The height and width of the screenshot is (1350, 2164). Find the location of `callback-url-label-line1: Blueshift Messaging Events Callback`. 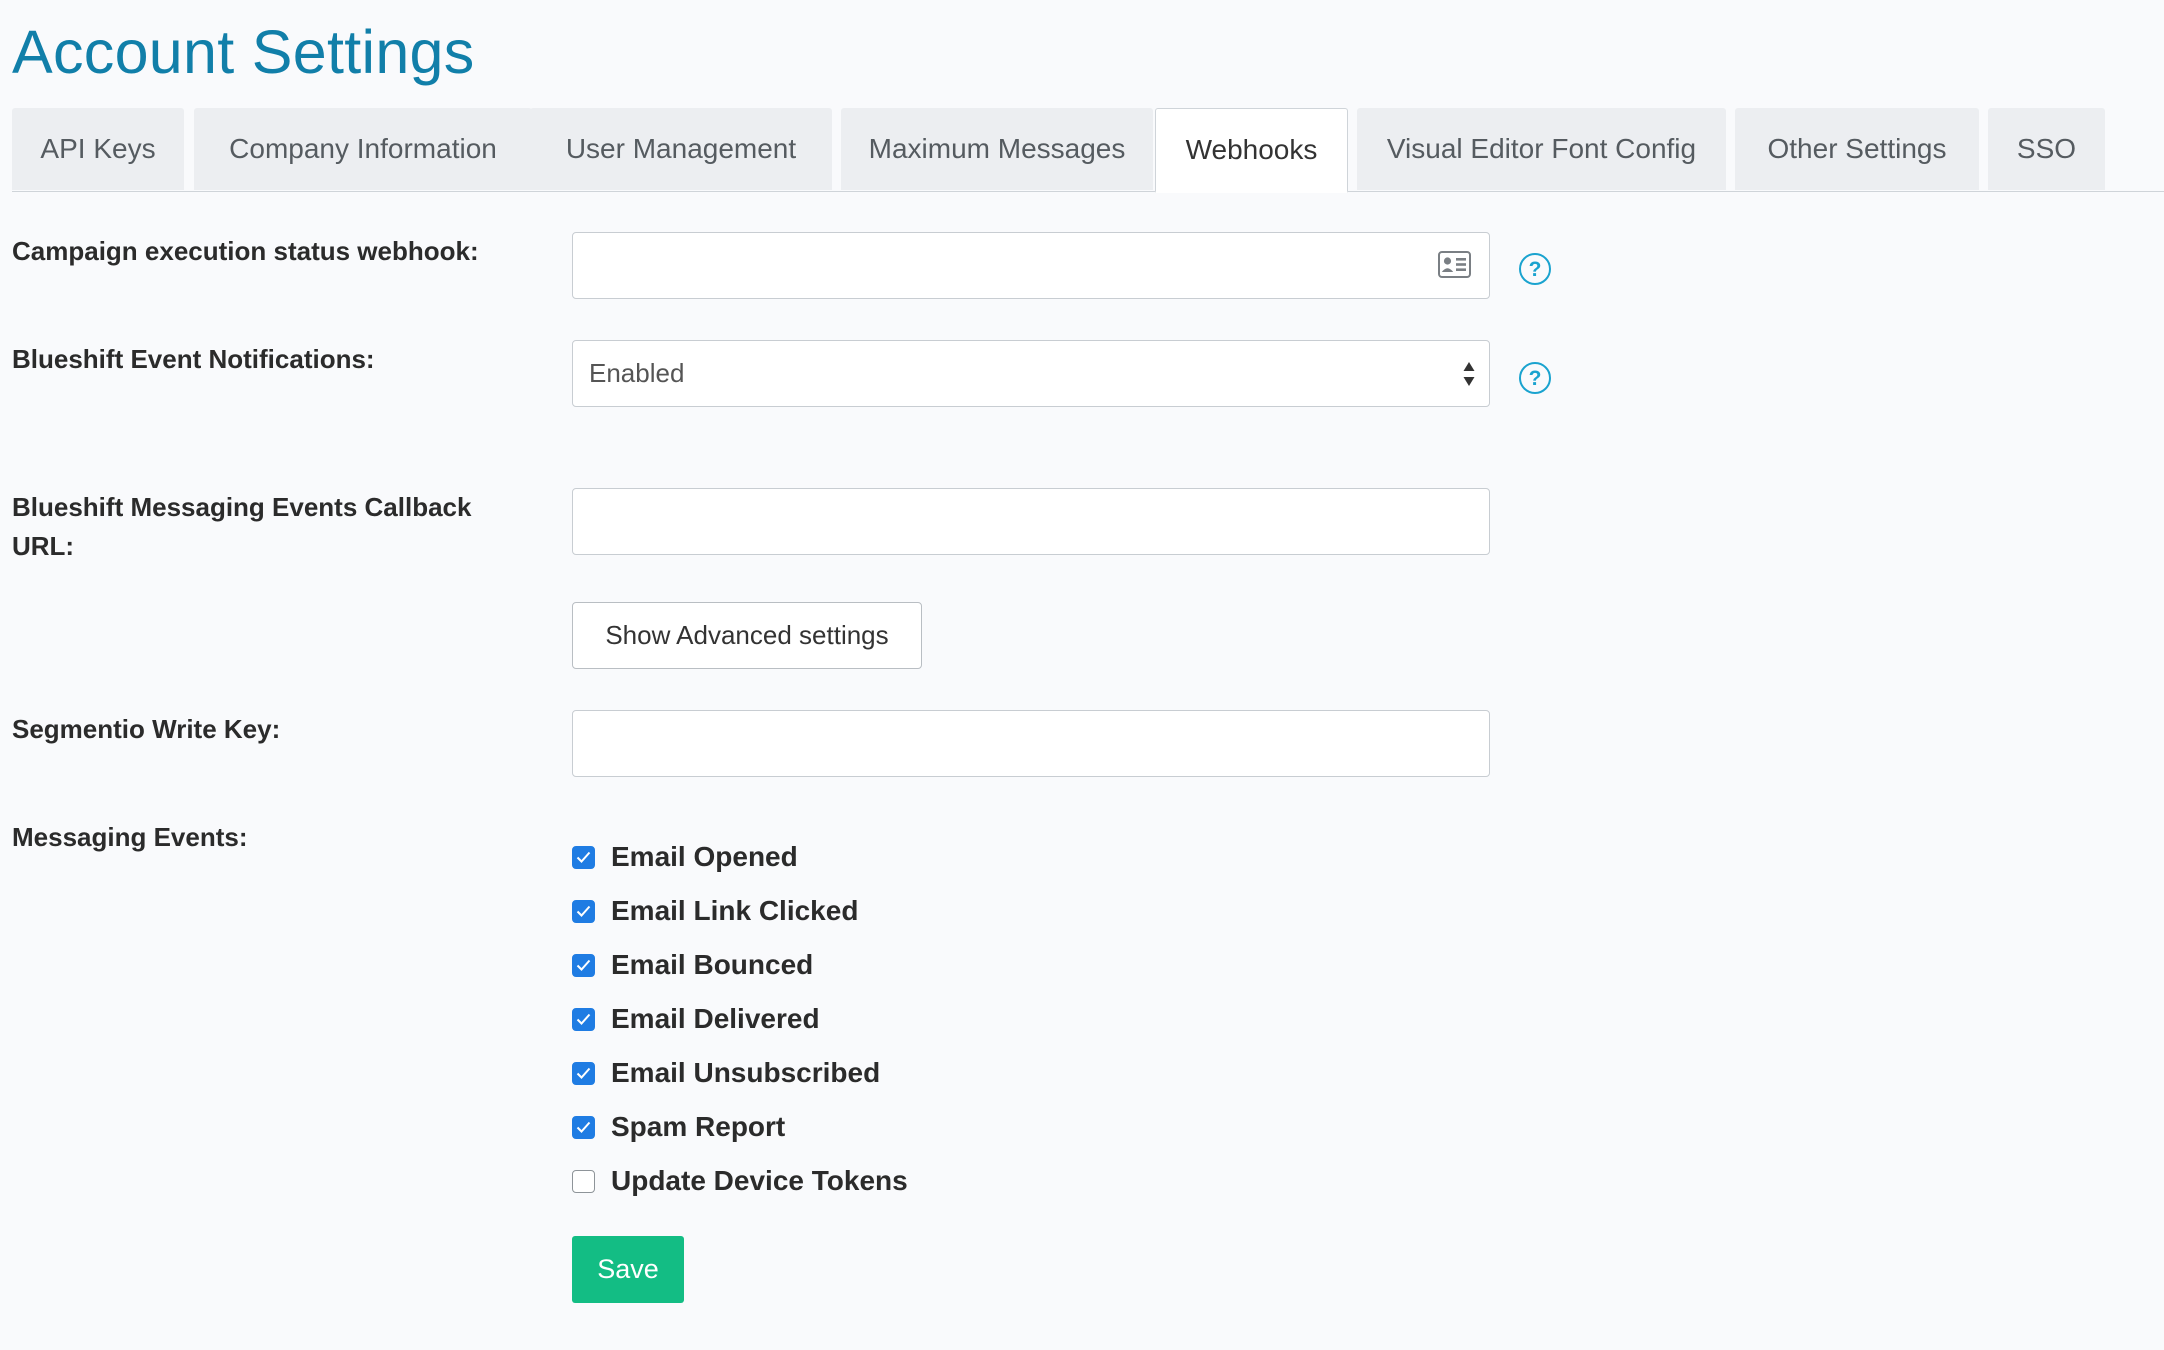

callback-url-label-line1: Blueshift Messaging Events Callback is located at coordinates (242, 507).